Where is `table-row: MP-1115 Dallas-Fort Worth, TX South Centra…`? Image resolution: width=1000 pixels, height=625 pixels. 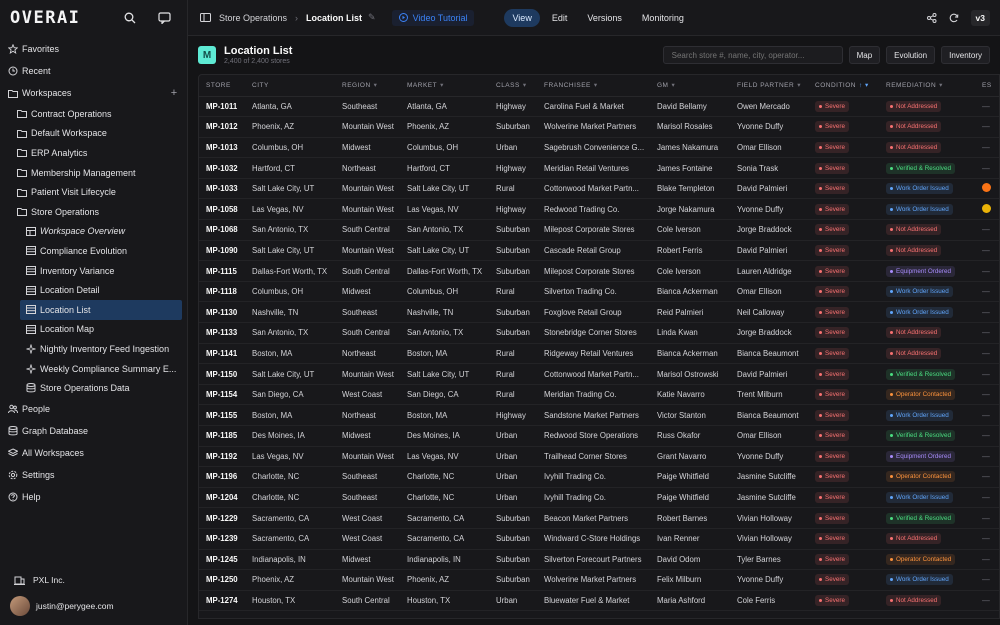
table-row: MP-1115 Dallas-Fort Worth, TX South Centra… is located at coordinates (599, 271).